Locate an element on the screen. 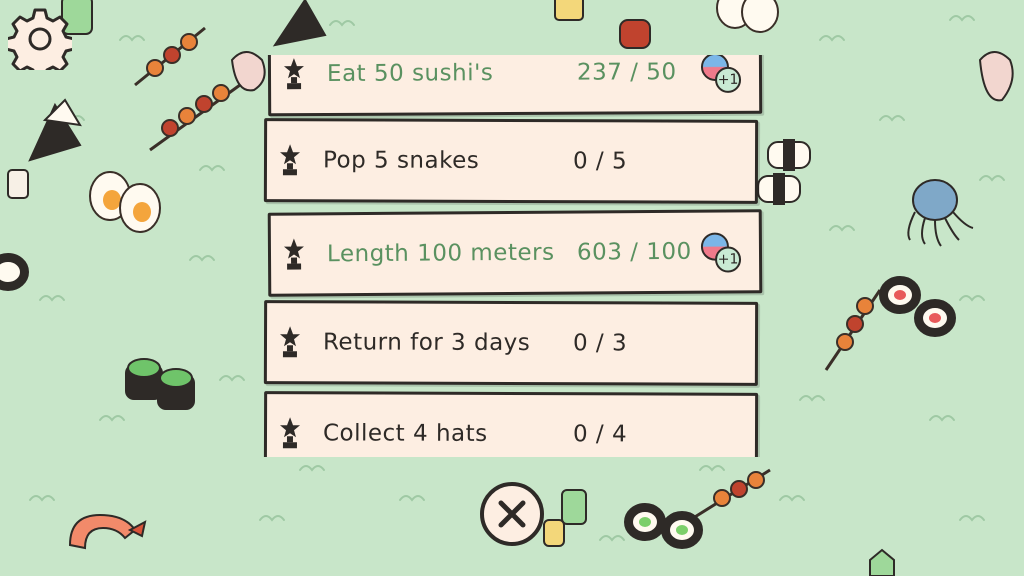  close-button is located at coordinates (512, 514).